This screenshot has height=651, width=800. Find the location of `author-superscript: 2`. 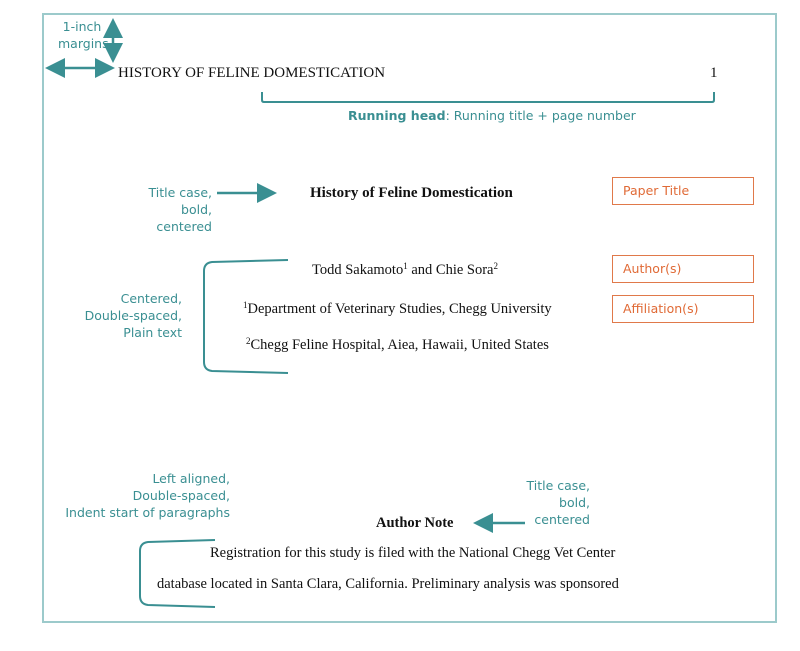

author-superscript: 2 is located at coordinates (496, 266).